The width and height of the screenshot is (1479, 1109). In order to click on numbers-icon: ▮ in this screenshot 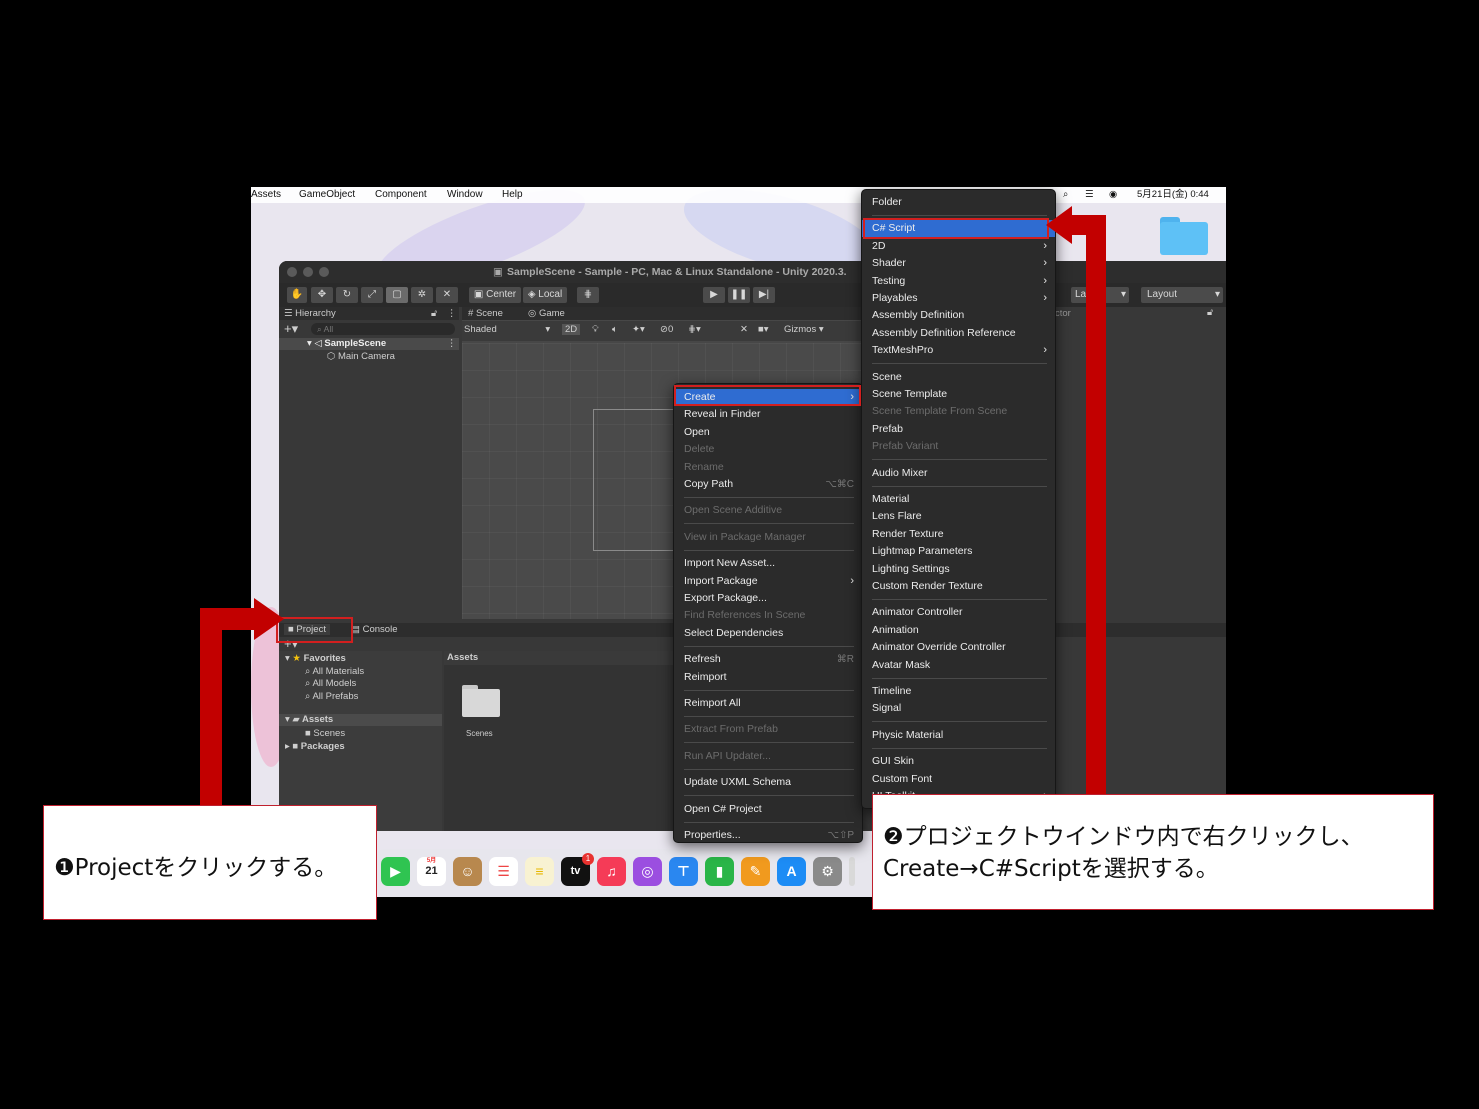, I will do `click(719, 871)`.